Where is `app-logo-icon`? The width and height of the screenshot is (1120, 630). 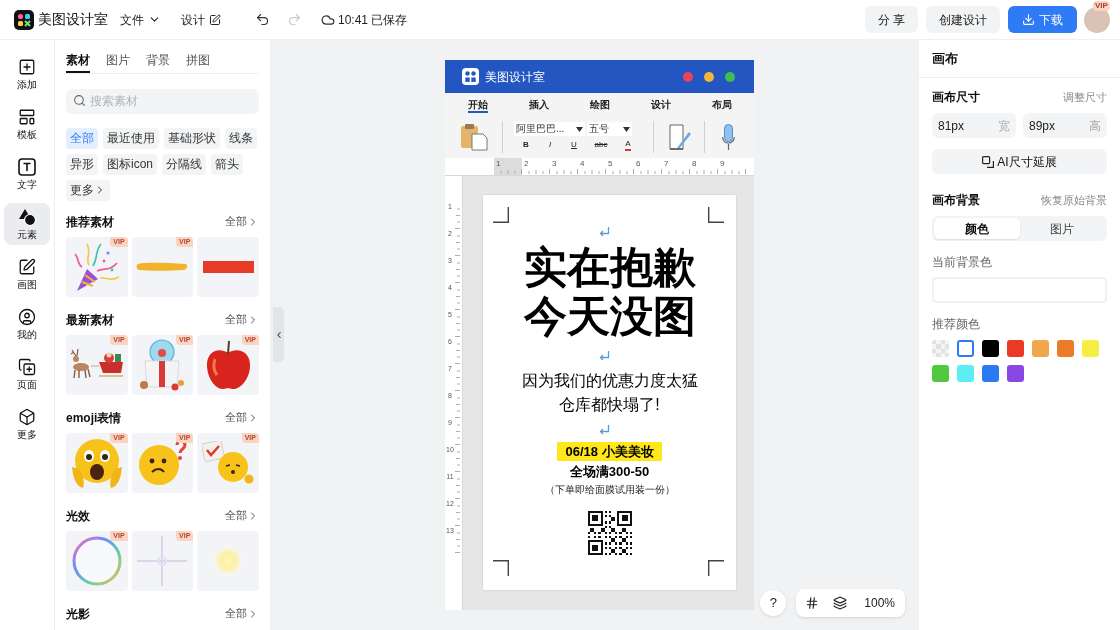
app-logo-icon is located at coordinates (470, 76).